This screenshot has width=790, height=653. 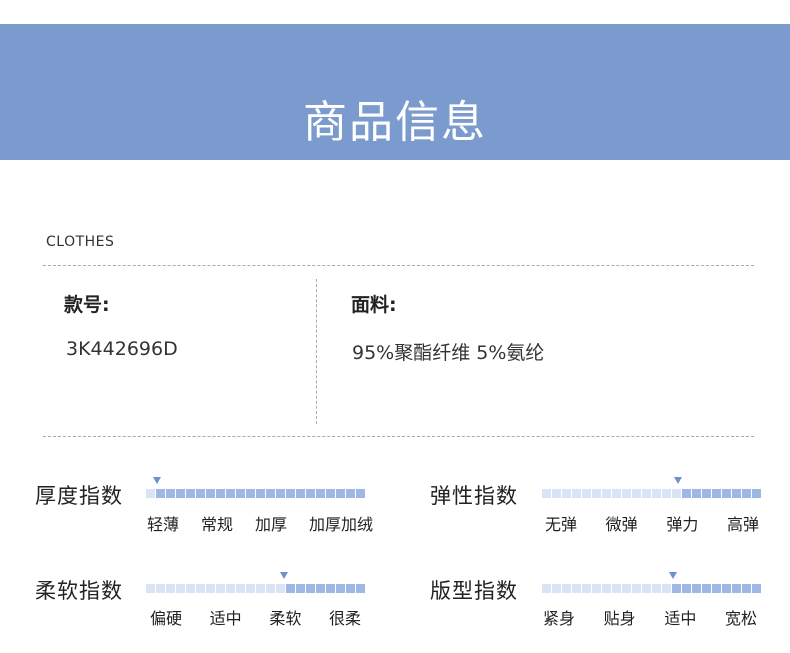 What do you see at coordinates (216, 524) in the screenshot?
I see `thickness-option: 常规` at bounding box center [216, 524].